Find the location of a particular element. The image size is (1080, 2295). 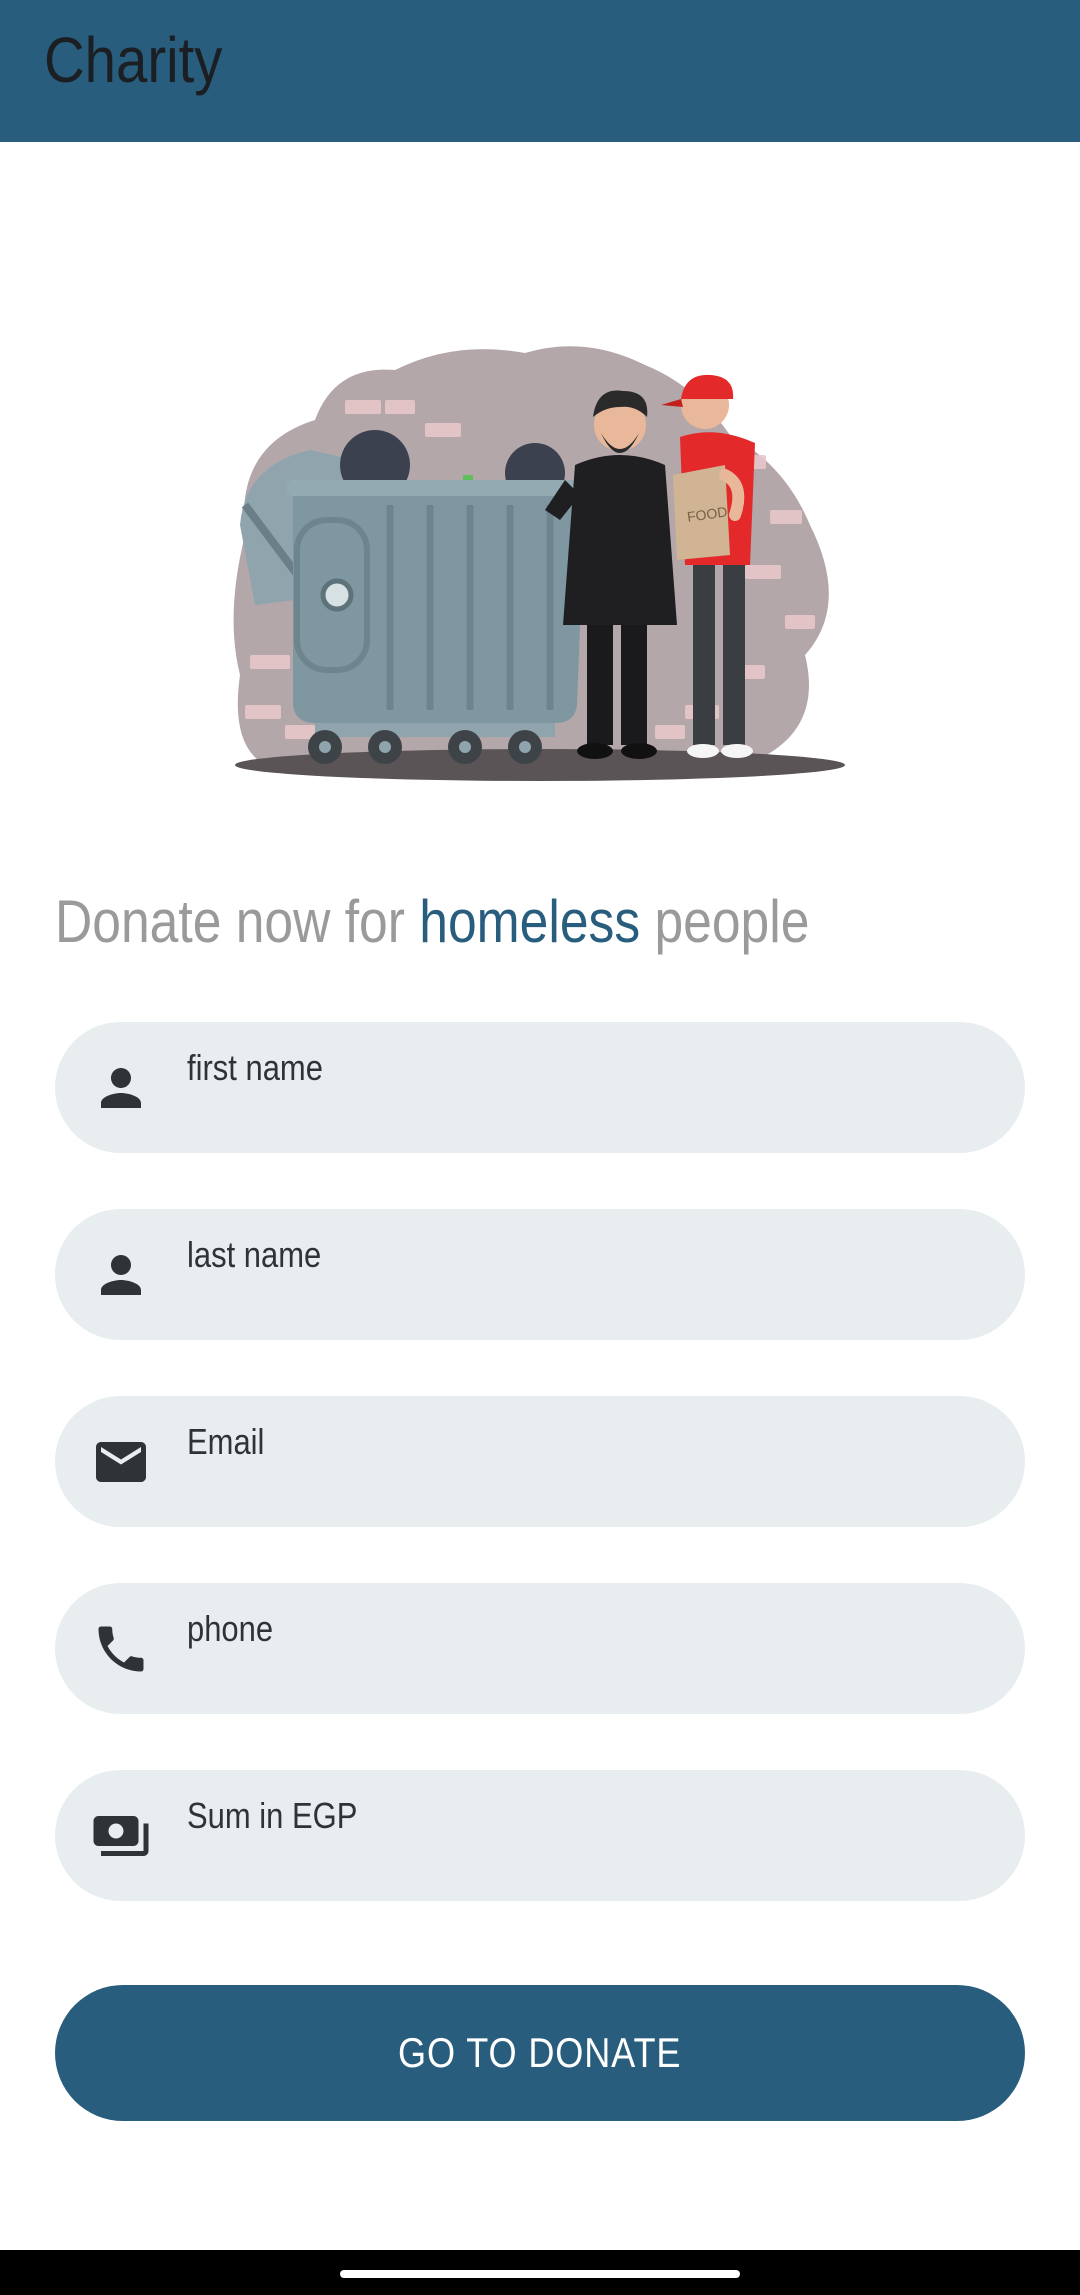

email-placeholder: Email is located at coordinates (226, 1441).